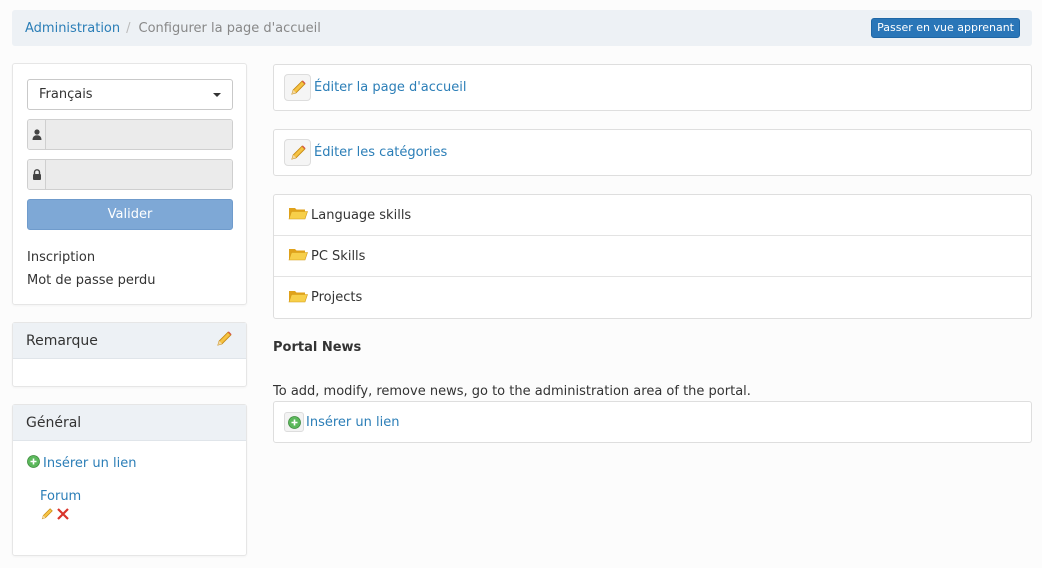 This screenshot has height=568, width=1042. Describe the element at coordinates (129, 423) in the screenshot. I see `general-heading: Général` at that location.